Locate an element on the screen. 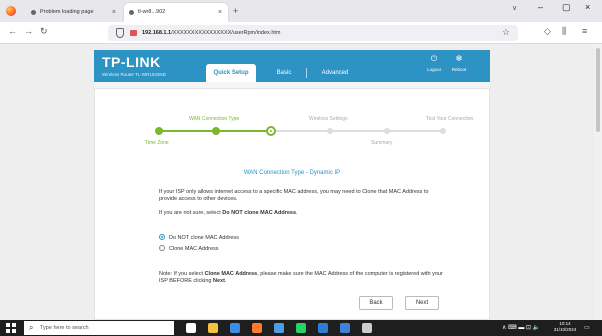 Image resolution: width=602 pixels, height=336 pixels. settings-icon is located at coordinates (367, 328).